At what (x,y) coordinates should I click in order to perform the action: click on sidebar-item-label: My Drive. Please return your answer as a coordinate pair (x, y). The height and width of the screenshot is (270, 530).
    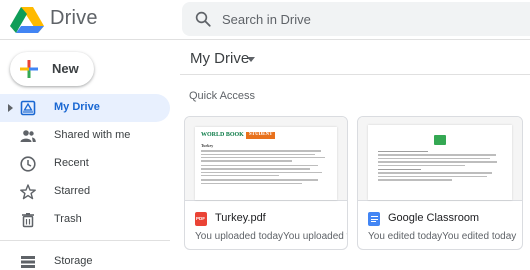
    Looking at the image, I should click on (77, 107).